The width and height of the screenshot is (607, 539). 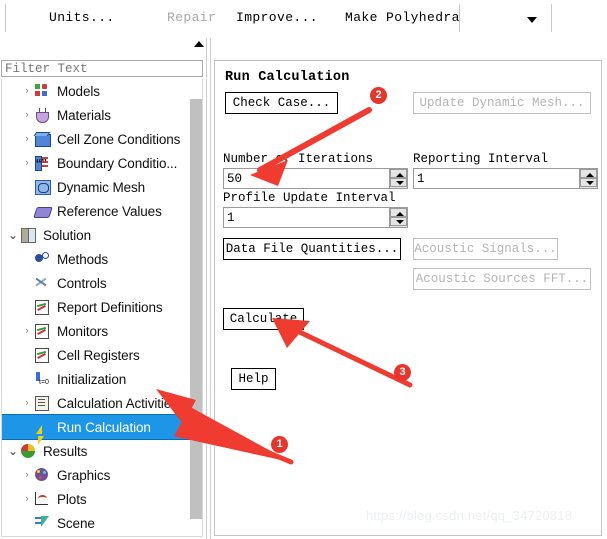 What do you see at coordinates (96, 115) in the screenshot?
I see `sidebar-item-materials: › Materials` at bounding box center [96, 115].